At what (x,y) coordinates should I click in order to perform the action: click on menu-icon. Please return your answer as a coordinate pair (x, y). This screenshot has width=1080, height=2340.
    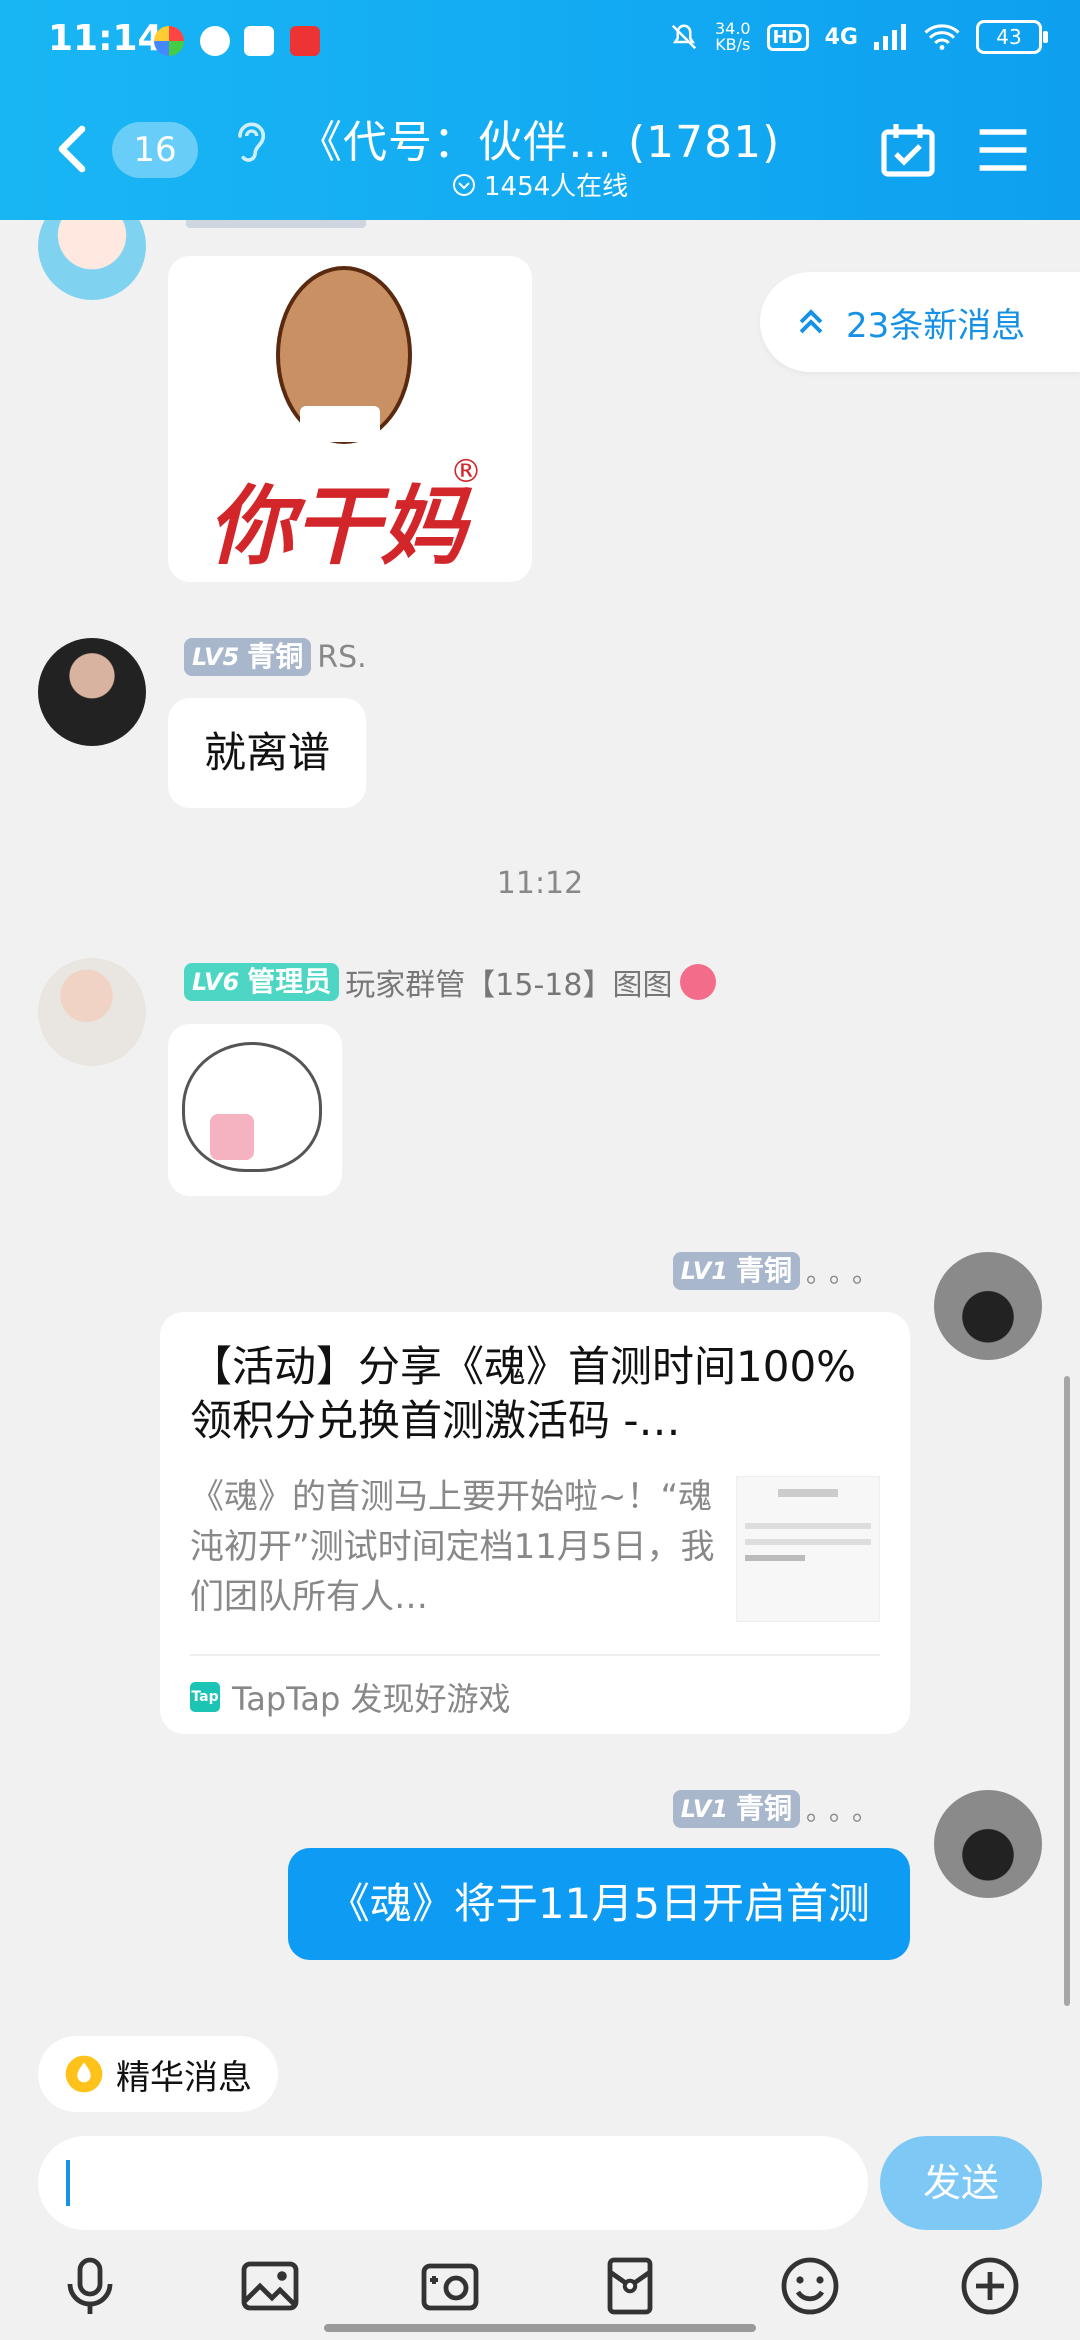
    Looking at the image, I should click on (1003, 150).